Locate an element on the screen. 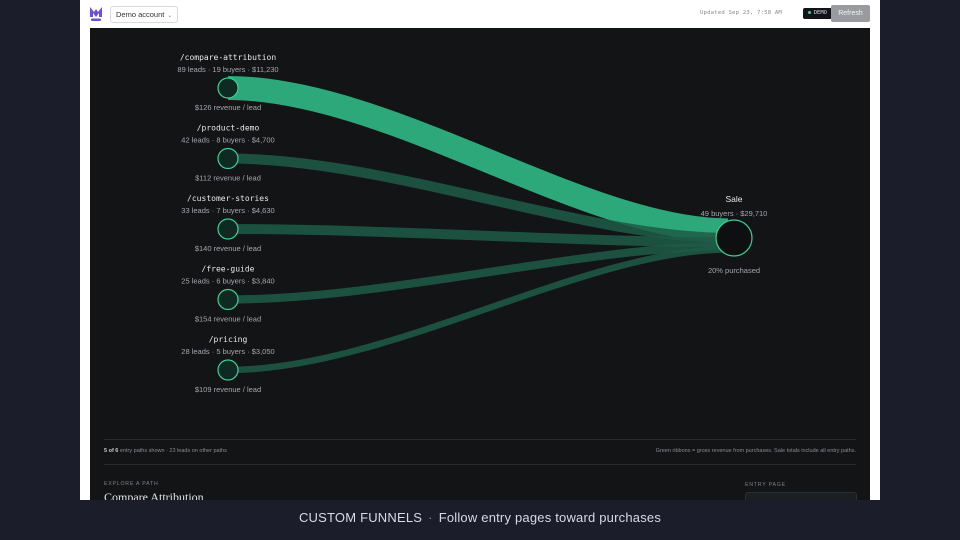 The image size is (960, 540). ribbon-free-guide is located at coordinates (478, 273).